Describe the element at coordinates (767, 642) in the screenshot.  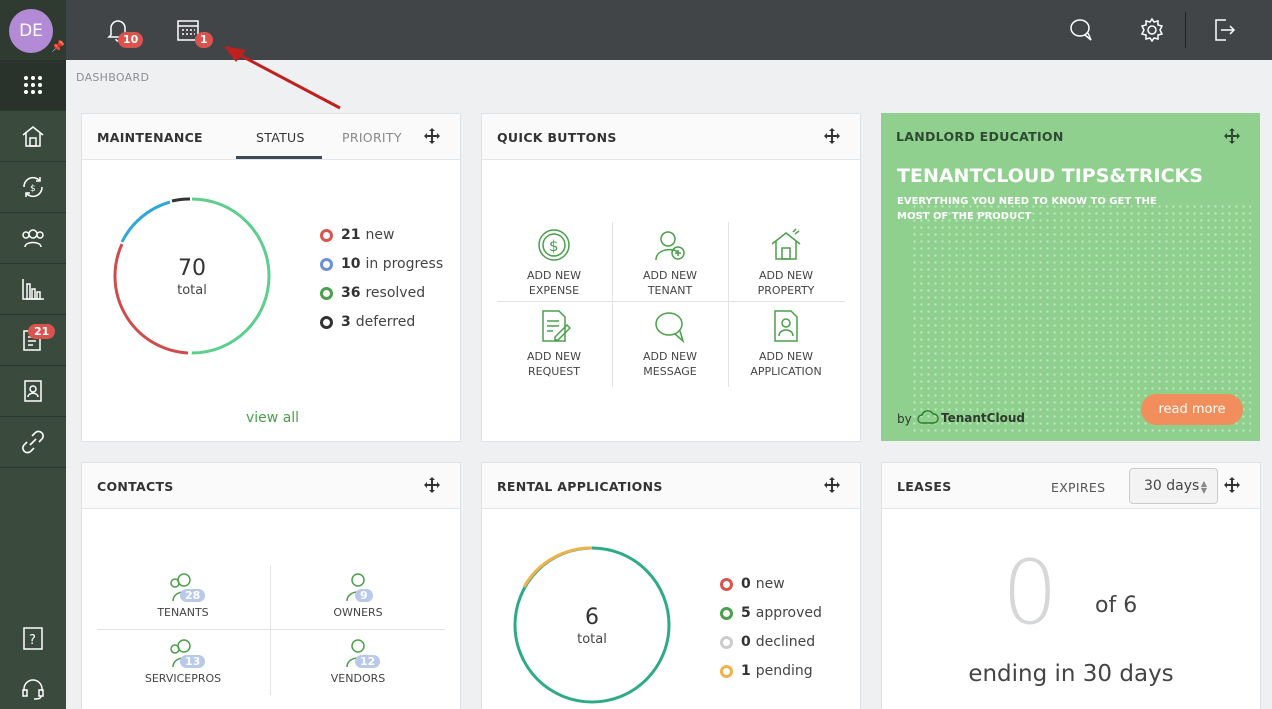
I see `legend-item: 0 declined` at that location.